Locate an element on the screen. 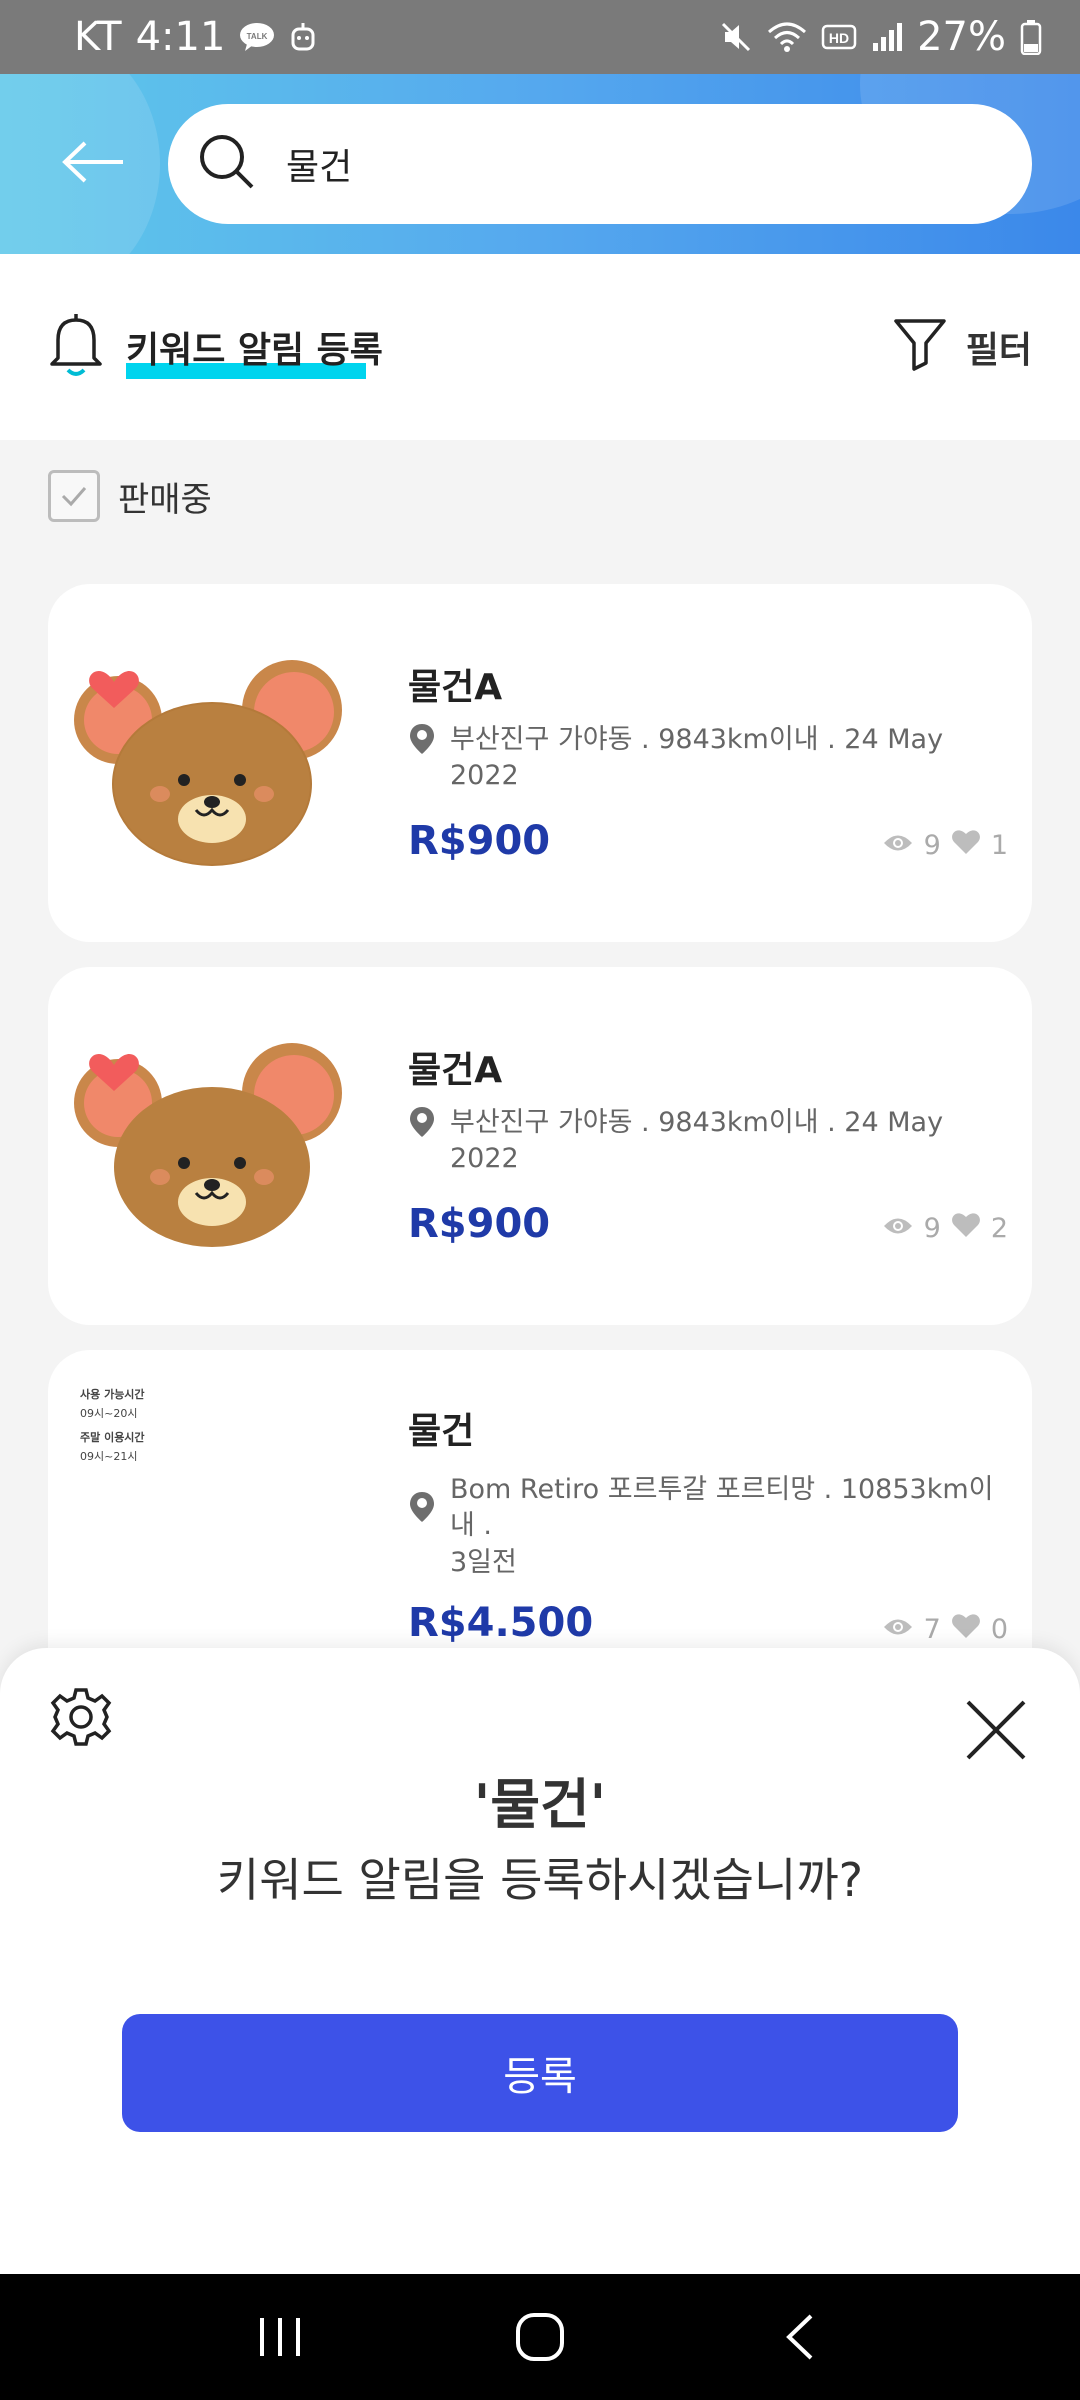  view-count: 7 is located at coordinates (932, 1629).